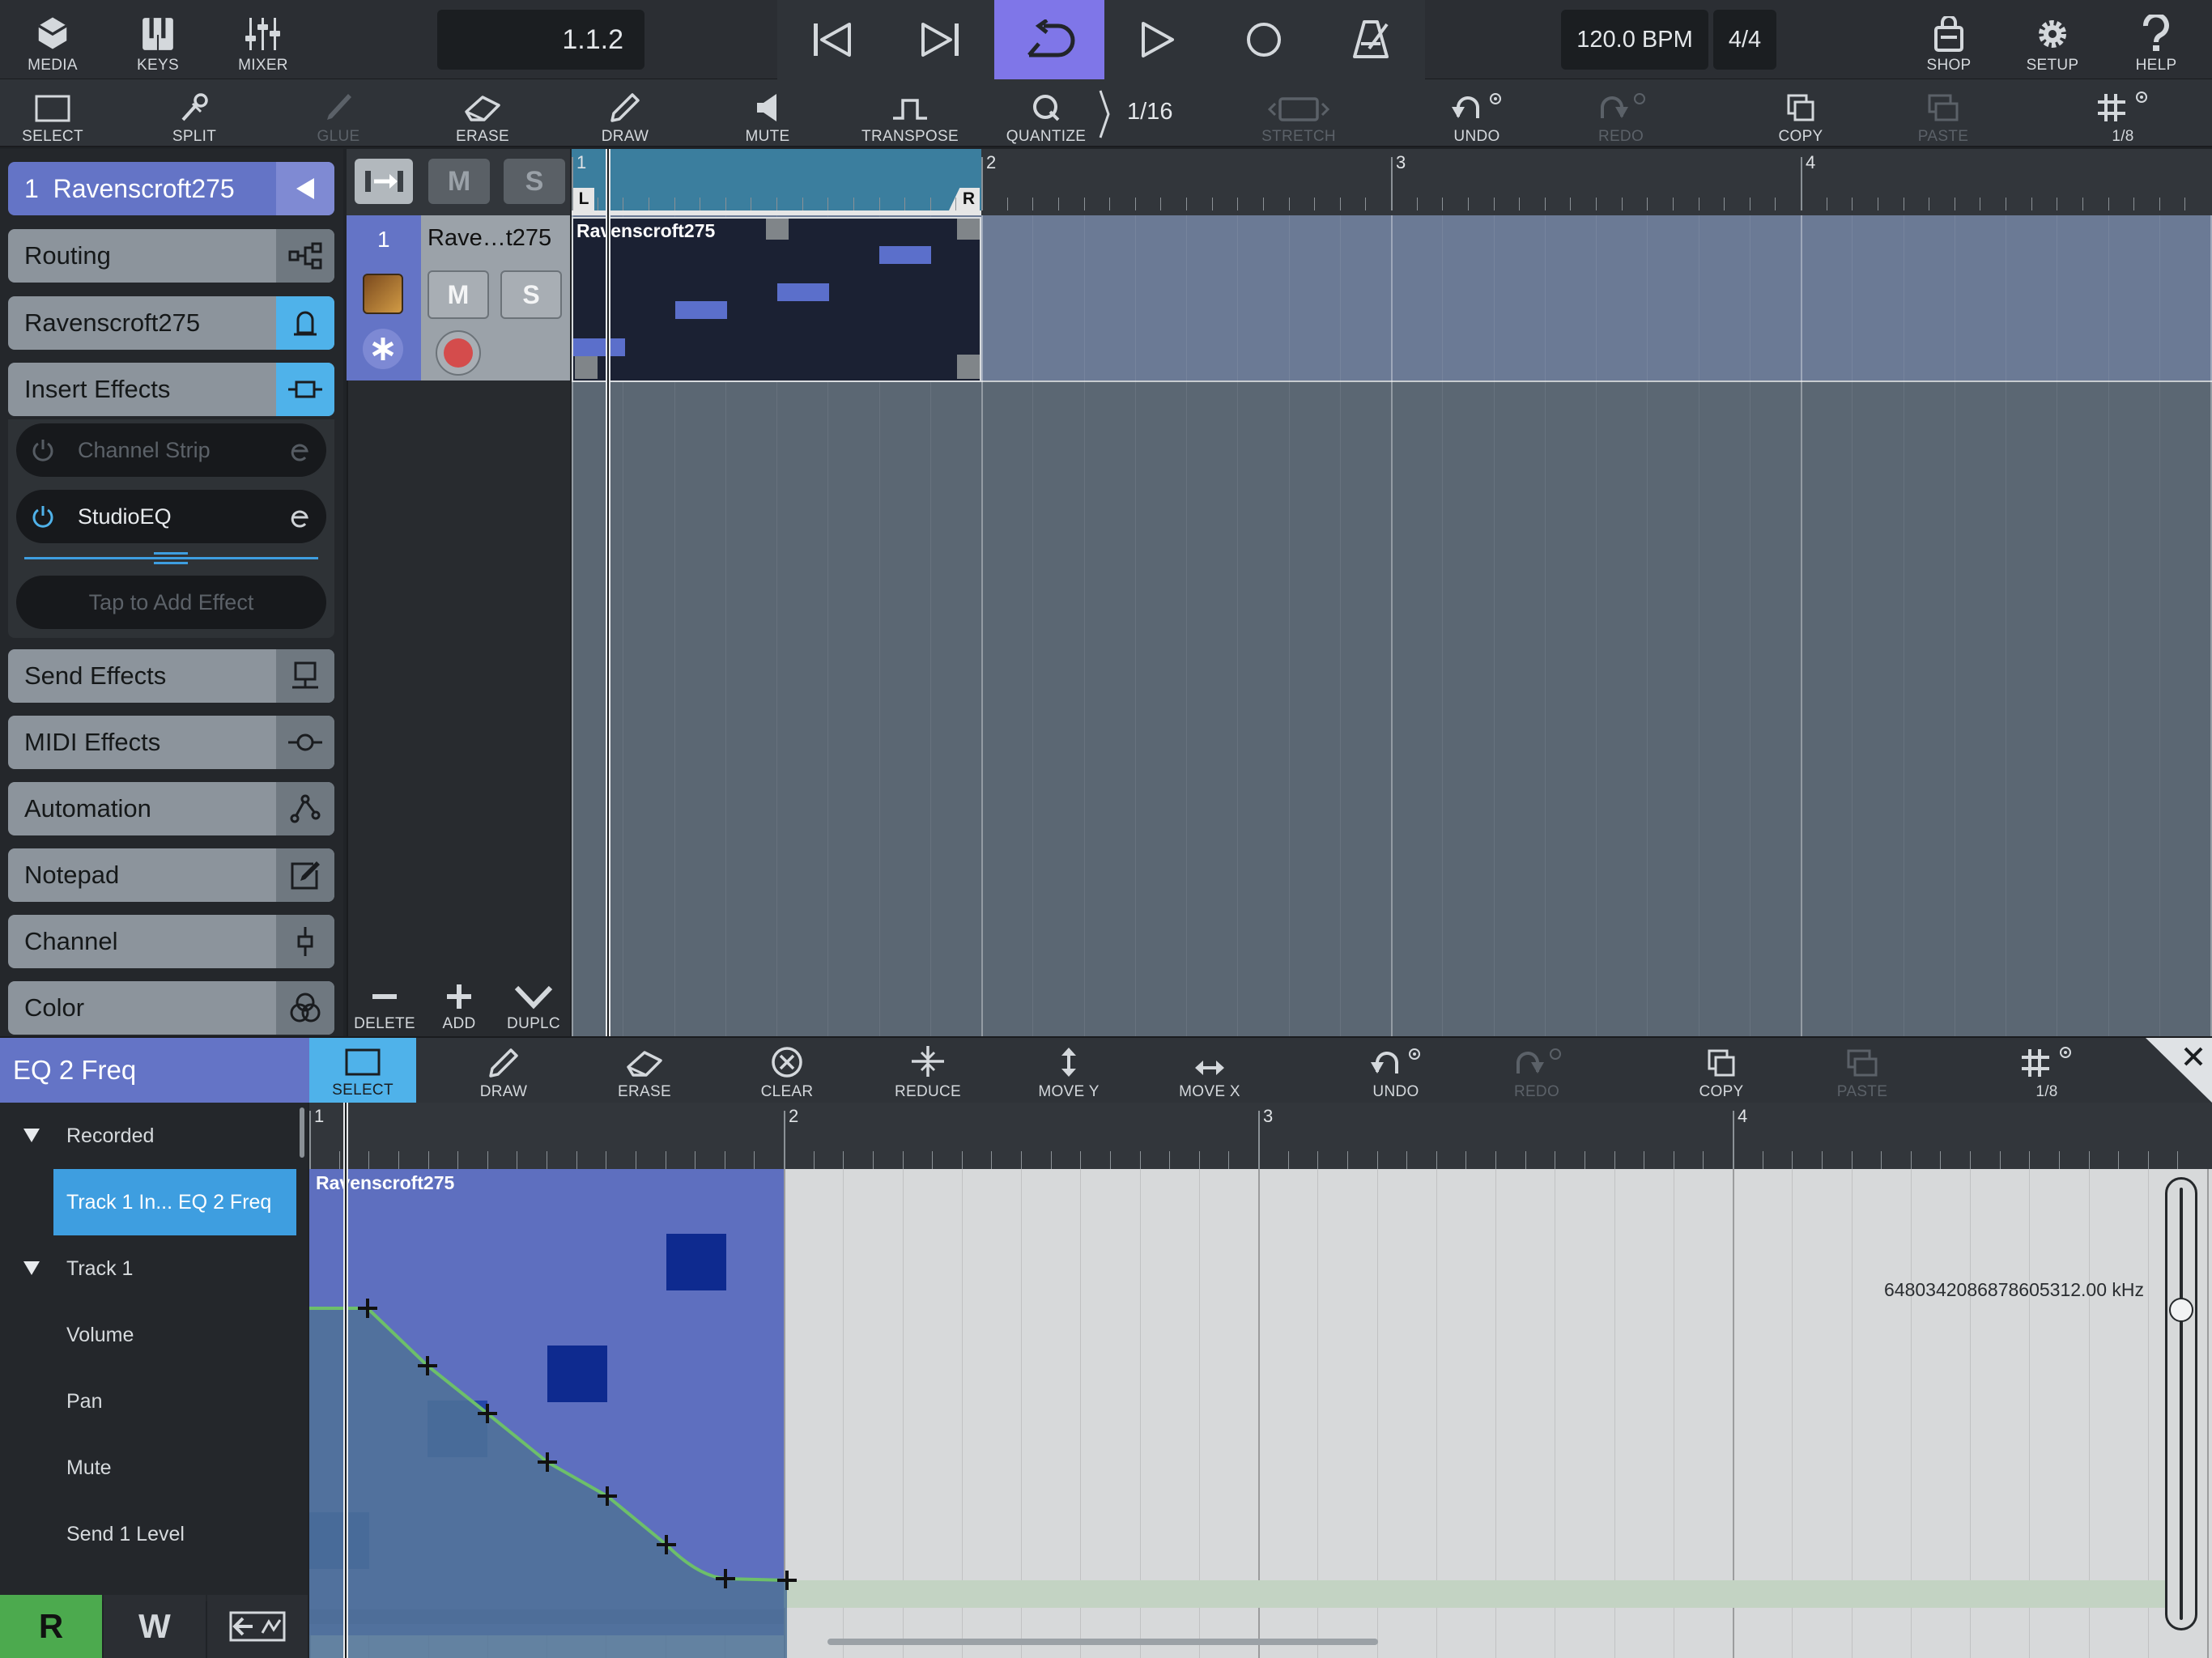 The image size is (2212, 1658). I want to click on add-track-button: ADD, so click(460, 1002).